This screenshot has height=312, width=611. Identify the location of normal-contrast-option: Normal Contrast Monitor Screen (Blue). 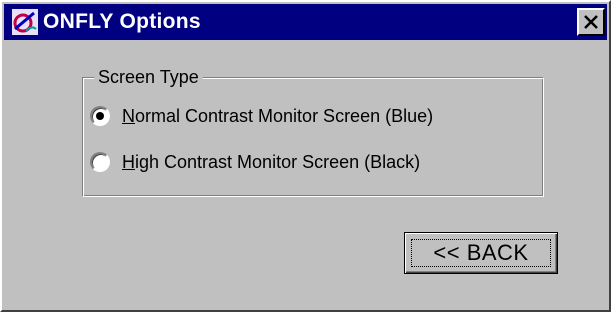
(261, 116).